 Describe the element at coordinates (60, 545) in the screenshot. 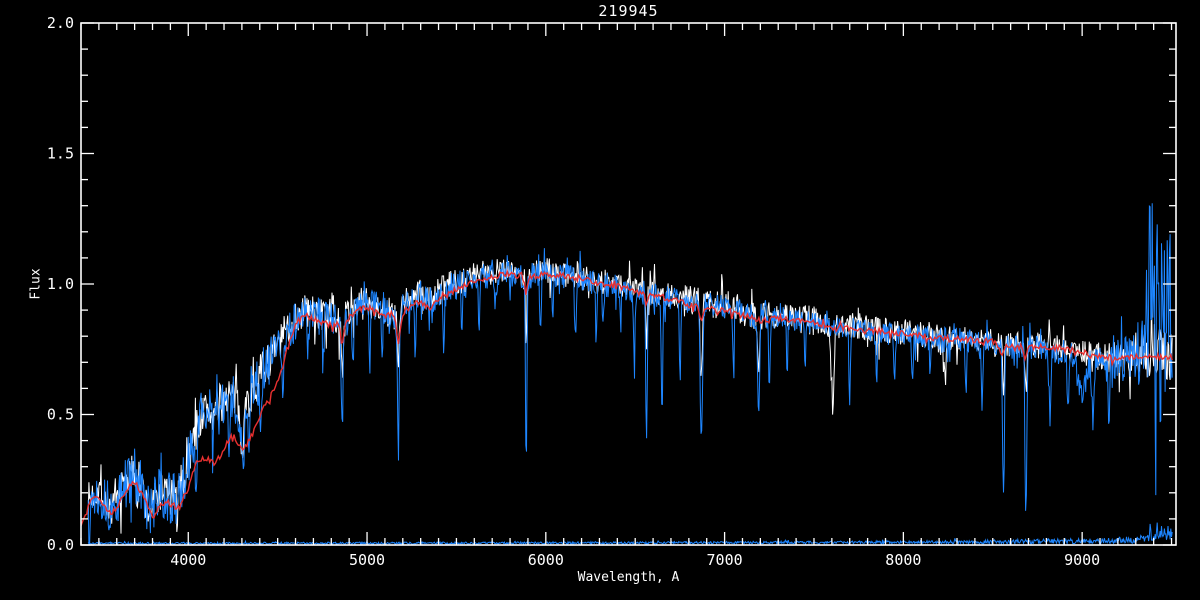

I see `svg-text: 0.0` at that location.